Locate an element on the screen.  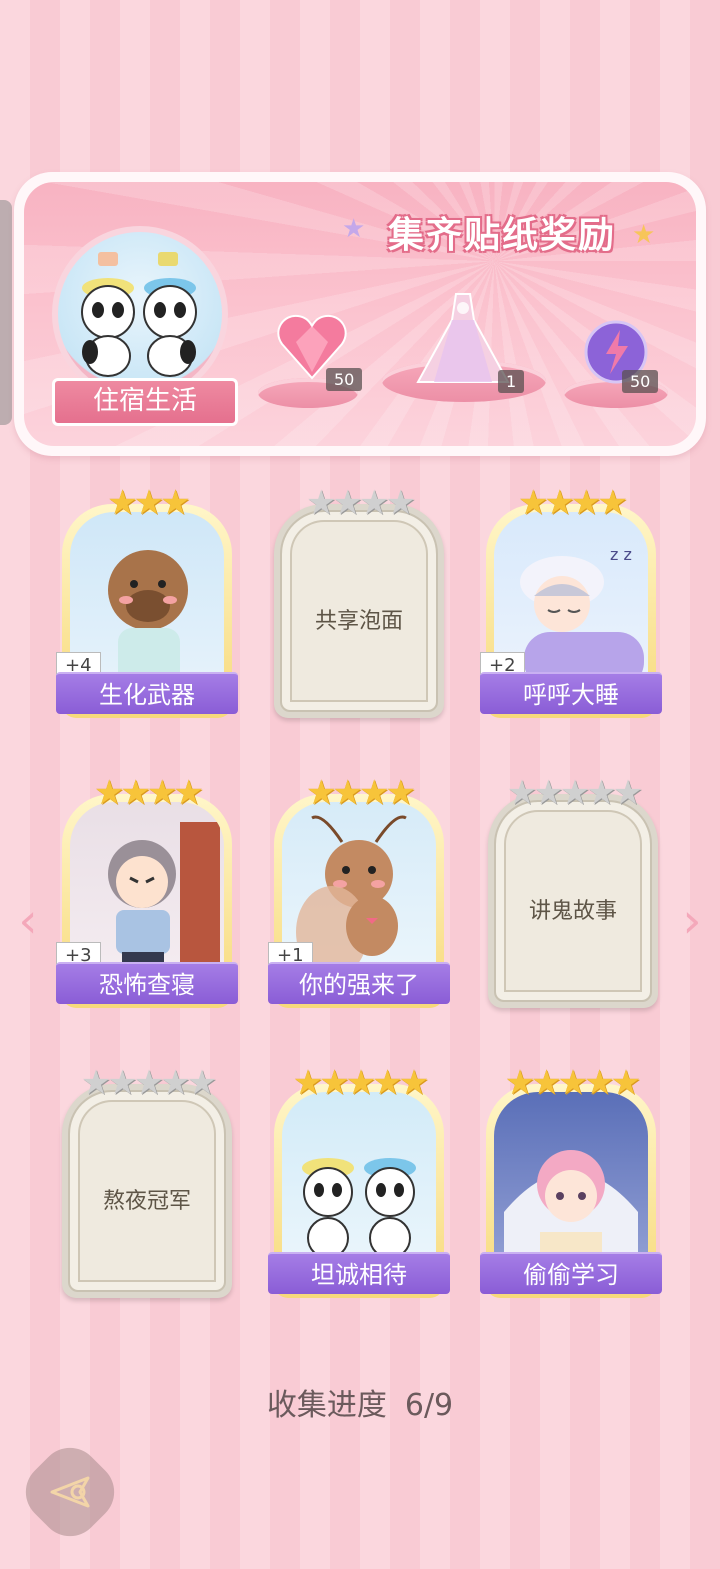
sticker-card-locked: 熬夜冠军 ★★★★★ is located at coordinates (147, 1182).